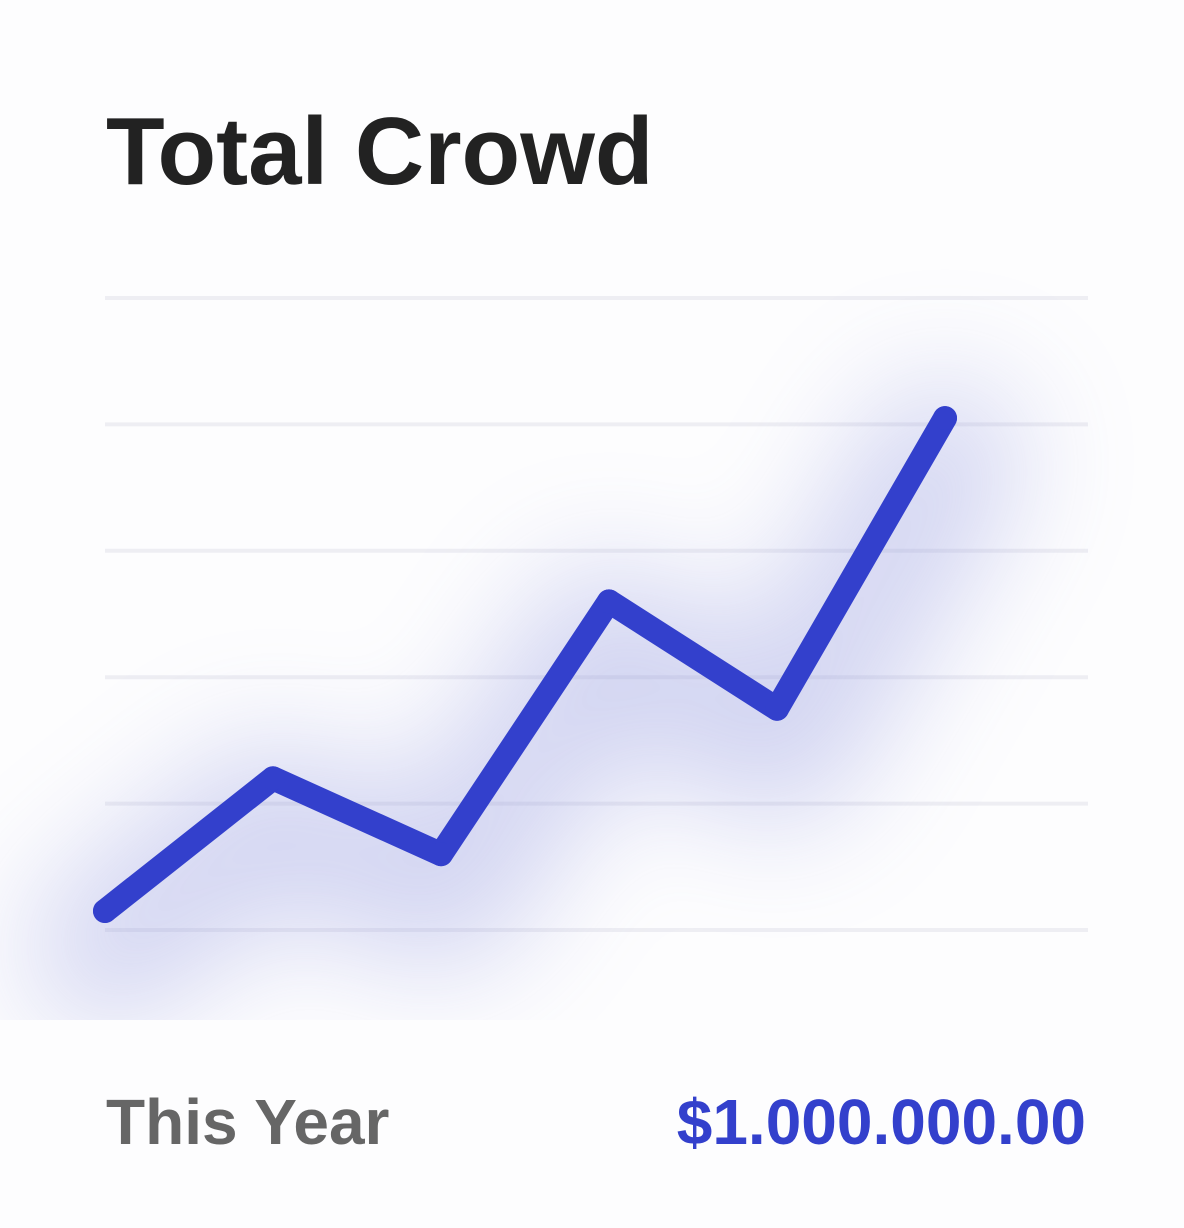 The height and width of the screenshot is (1228, 1184). What do you see at coordinates (380, 151) in the screenshot?
I see `card-title: Total Crowd` at bounding box center [380, 151].